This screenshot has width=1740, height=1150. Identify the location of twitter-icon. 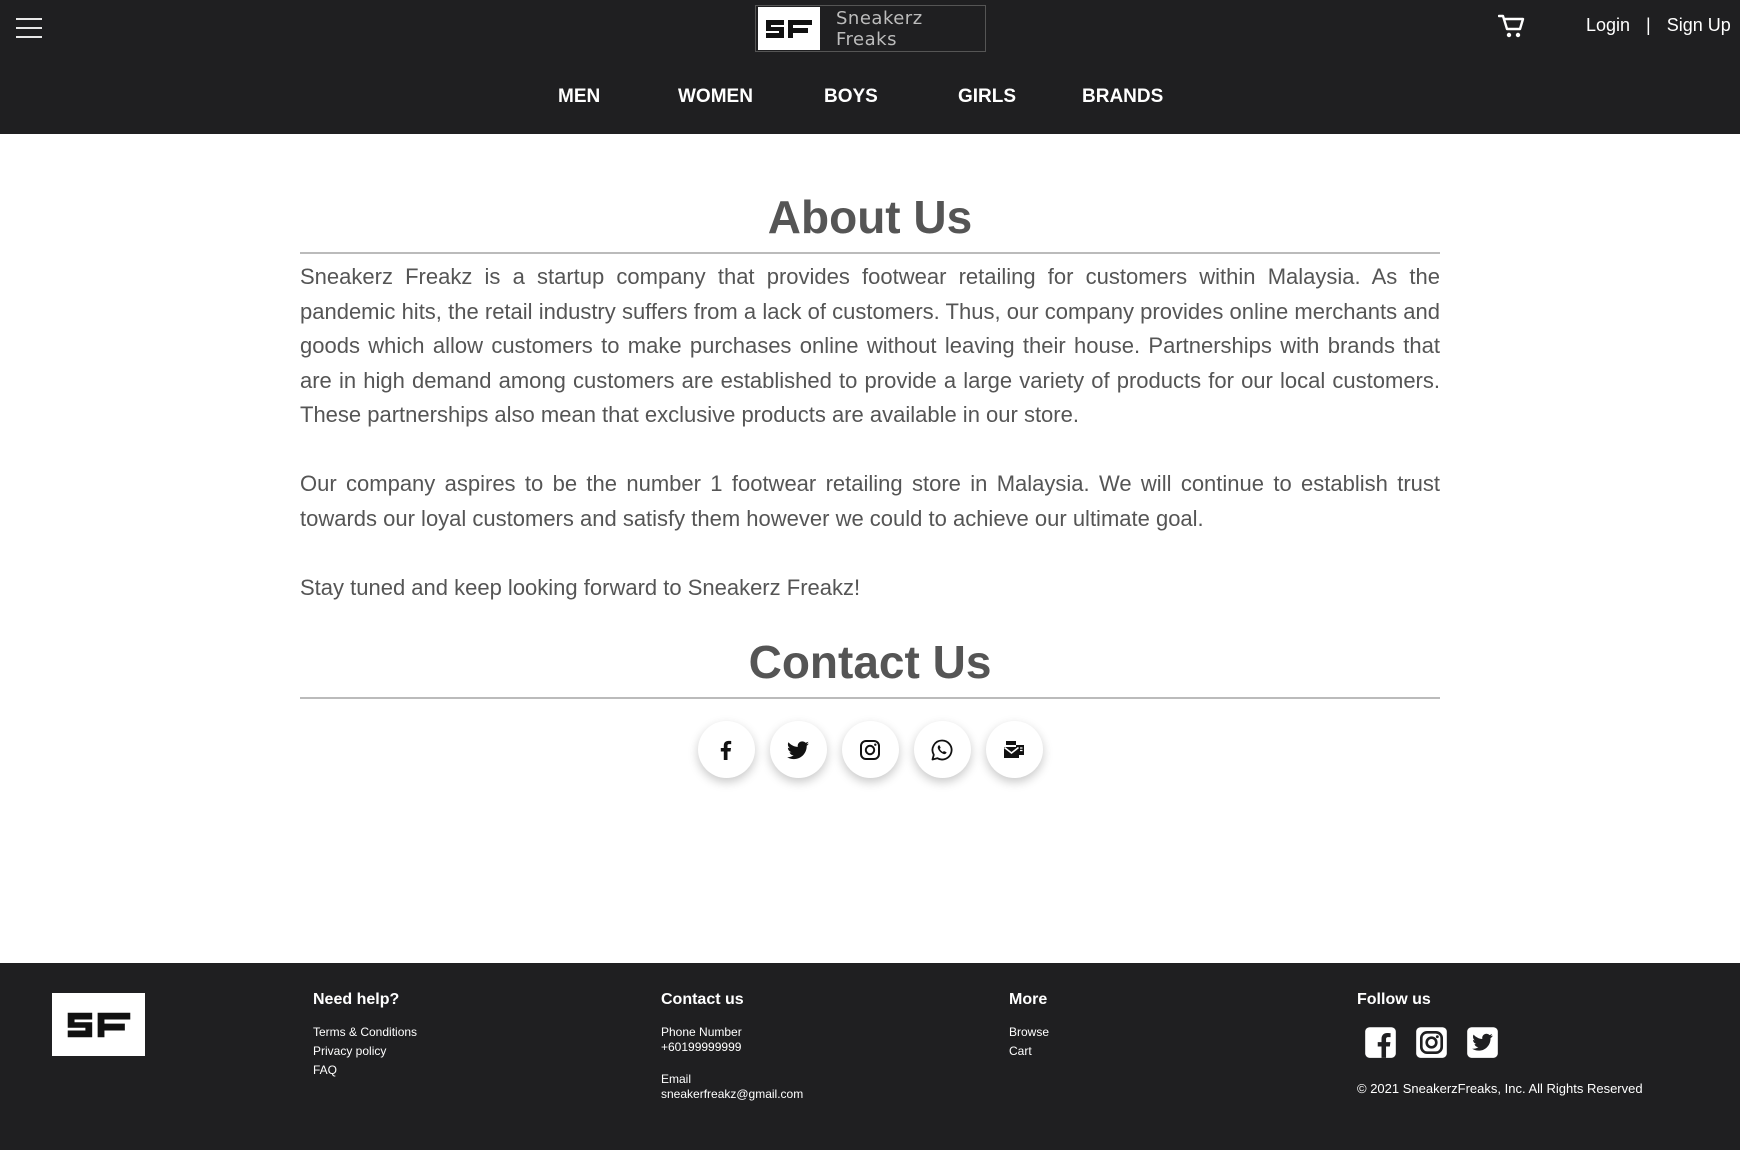
(798, 749).